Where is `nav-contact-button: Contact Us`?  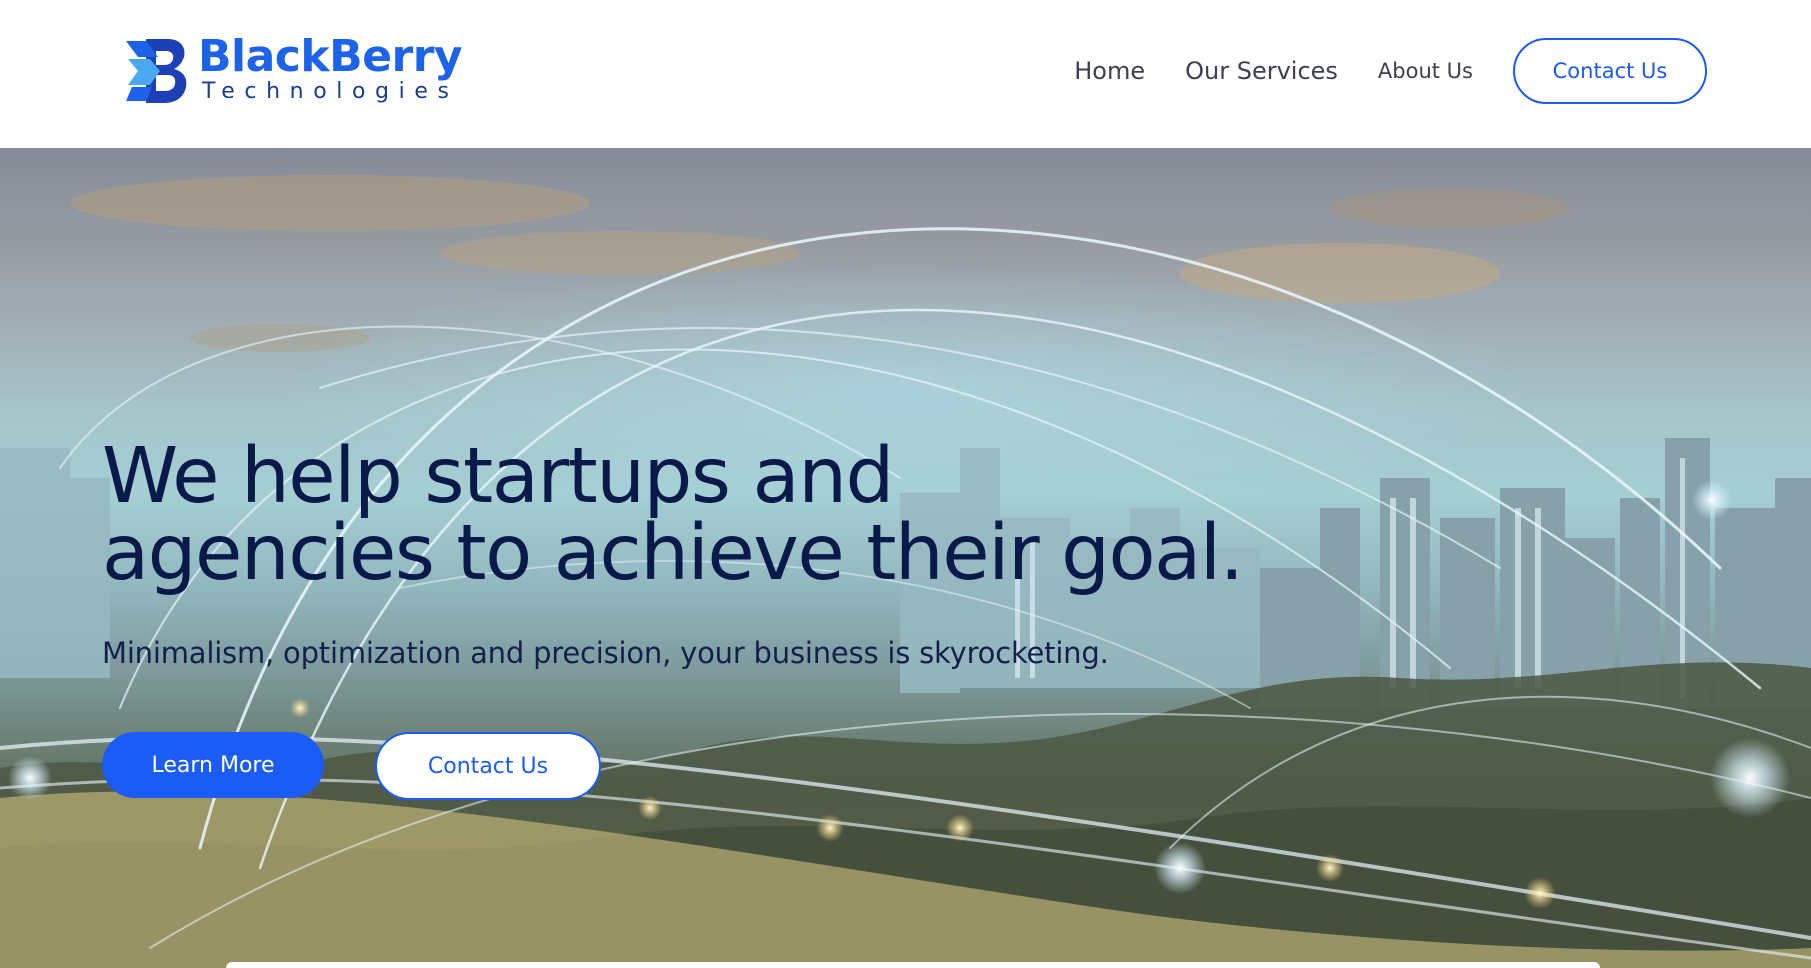 nav-contact-button: Contact Us is located at coordinates (1610, 71).